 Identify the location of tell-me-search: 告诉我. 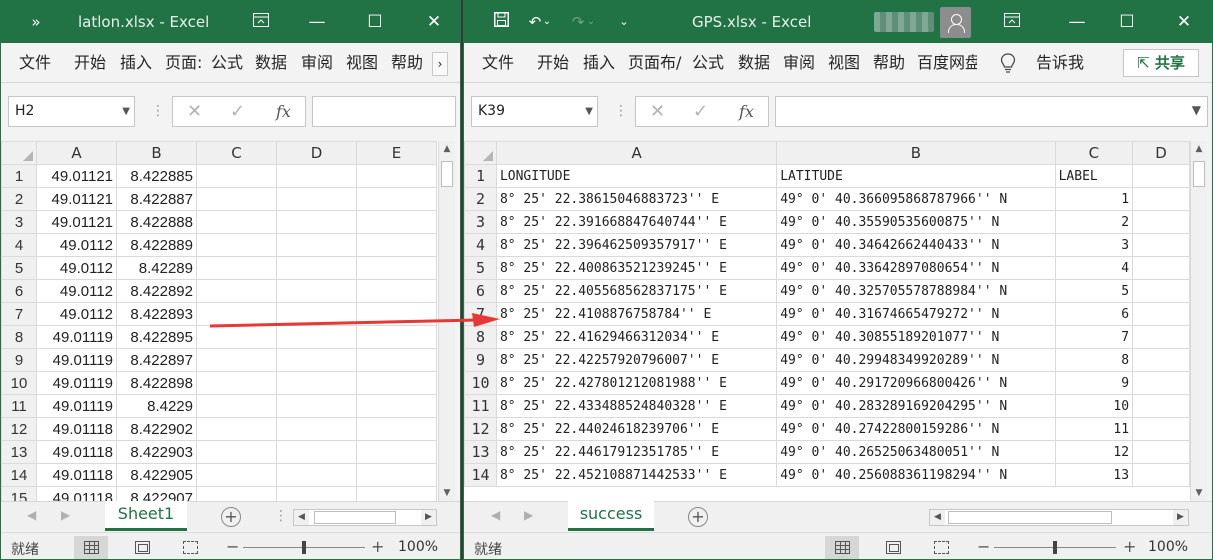
(1060, 63).